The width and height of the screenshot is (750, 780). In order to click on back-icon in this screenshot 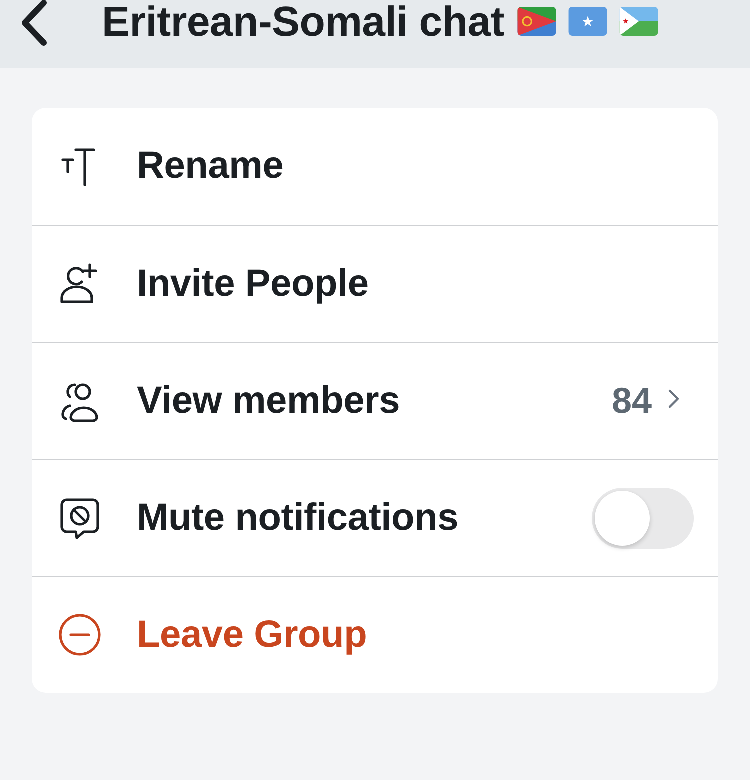, I will do `click(34, 23)`.